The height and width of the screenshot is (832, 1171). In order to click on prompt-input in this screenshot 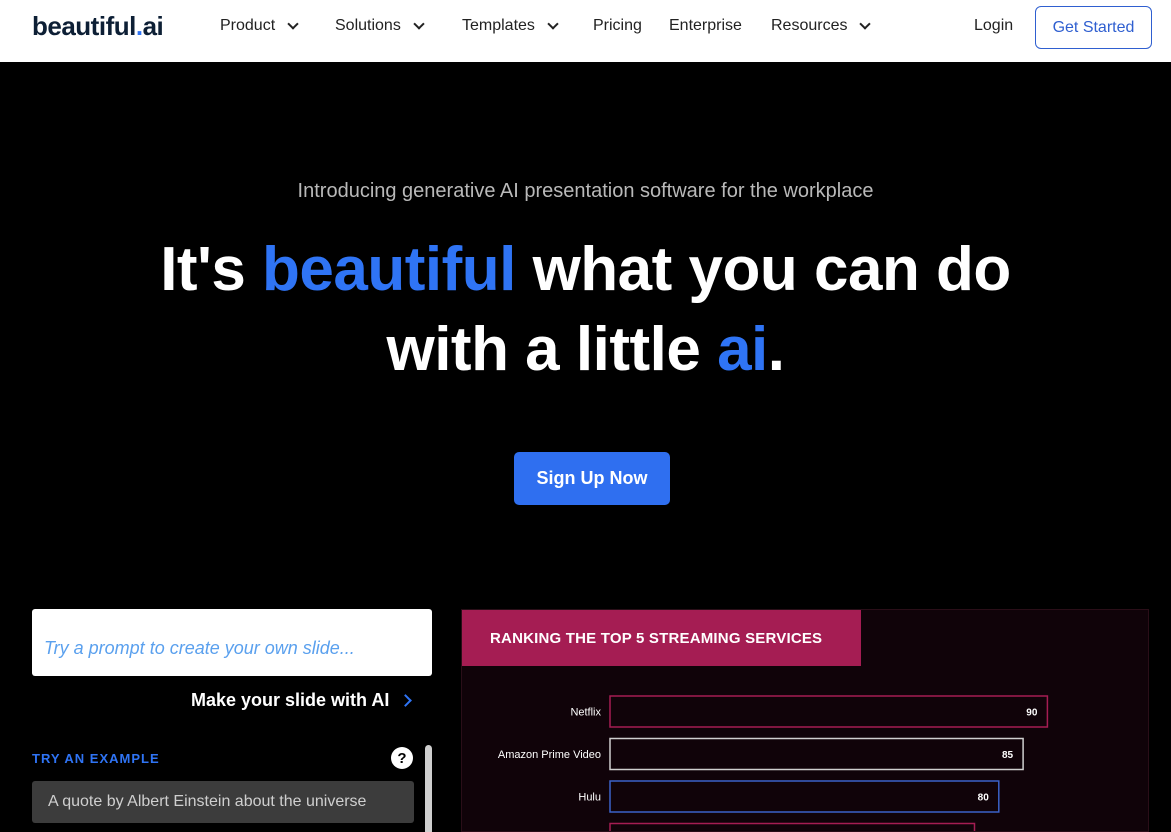, I will do `click(232, 642)`.